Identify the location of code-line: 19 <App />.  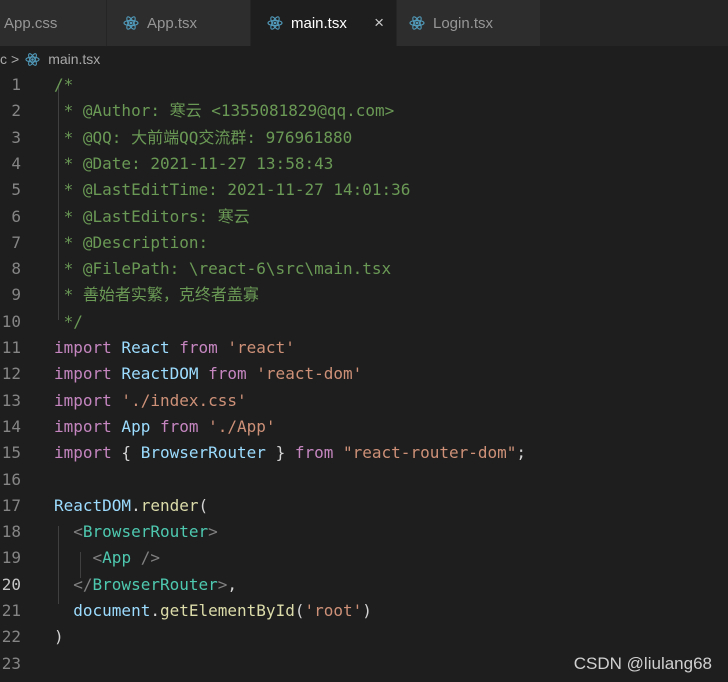
(364, 558).